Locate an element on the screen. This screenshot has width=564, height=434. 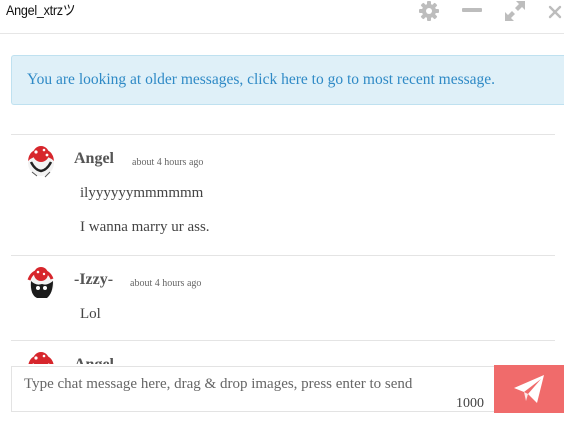
message-line: I wanna marry ur ass. is located at coordinates (145, 227).